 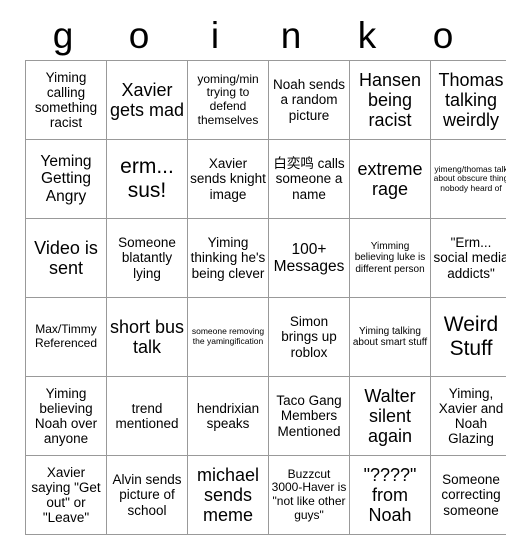 What do you see at coordinates (147, 416) in the screenshot?
I see `bingo-cell: trend mentioned` at bounding box center [147, 416].